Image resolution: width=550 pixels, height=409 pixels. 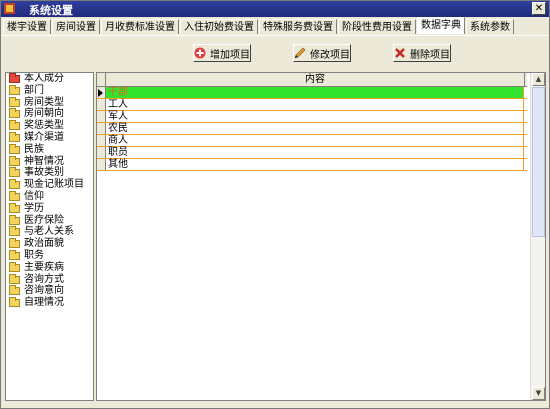 I want to click on scroll-down-button: ▼, so click(x=538, y=393).